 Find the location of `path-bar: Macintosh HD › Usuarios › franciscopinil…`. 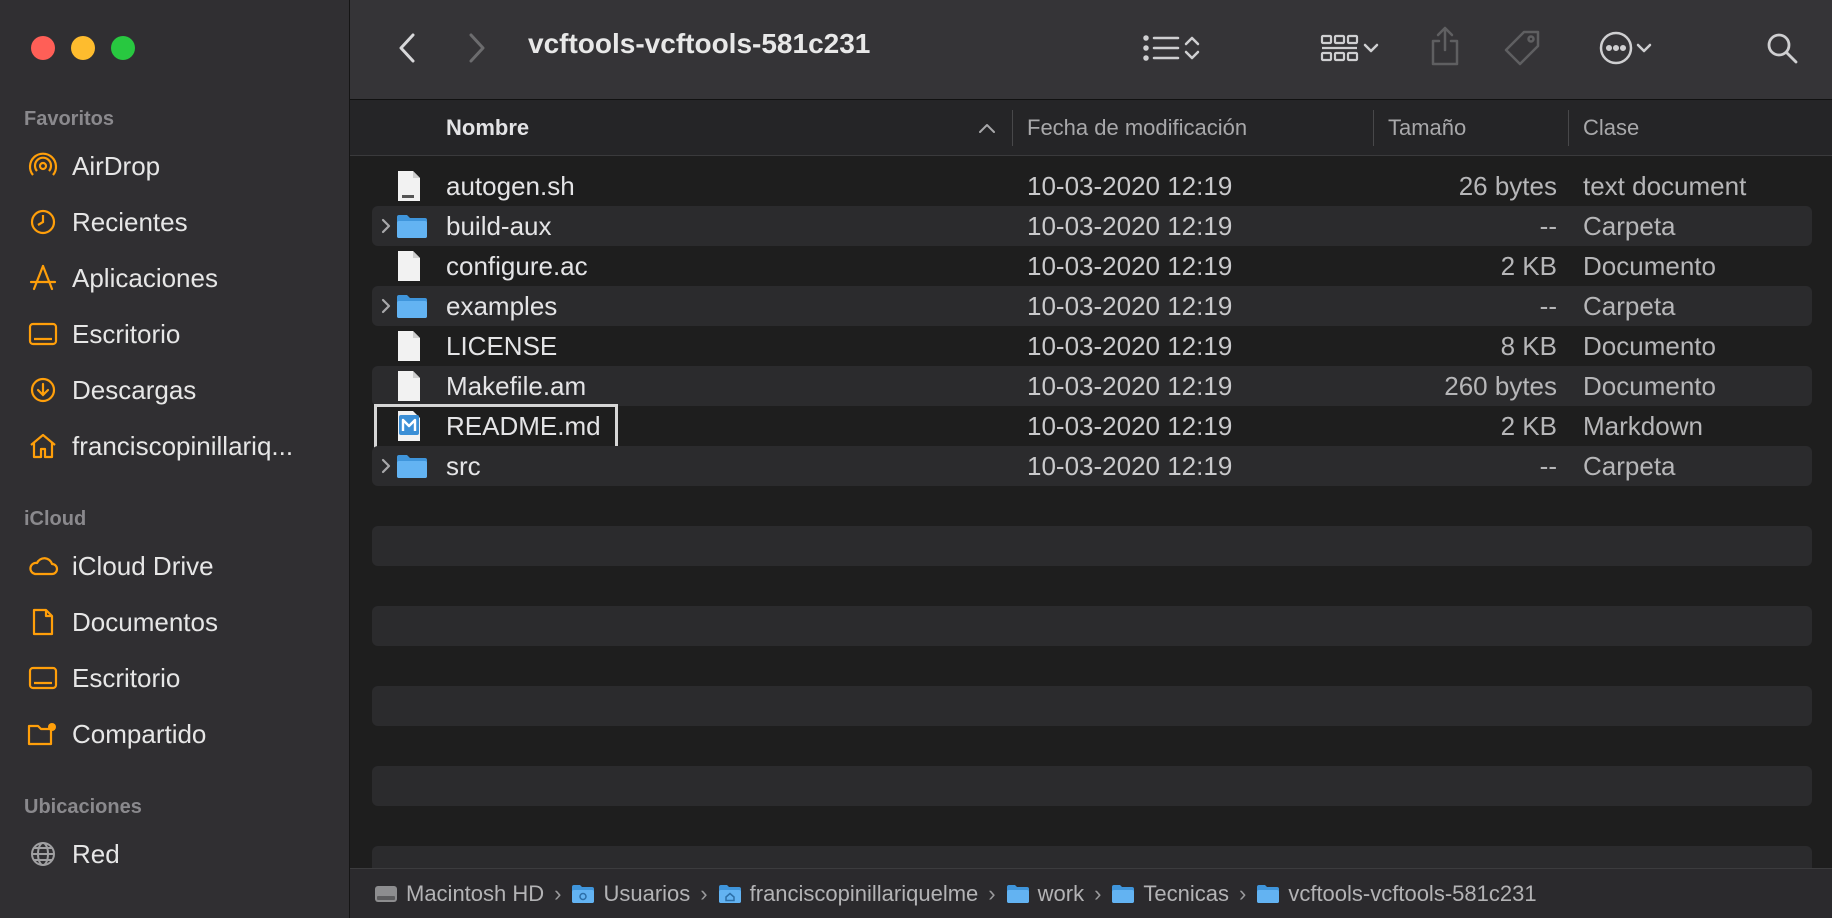

path-bar: Macintosh HD › Usuarios › franciscopinil… is located at coordinates (1091, 893).